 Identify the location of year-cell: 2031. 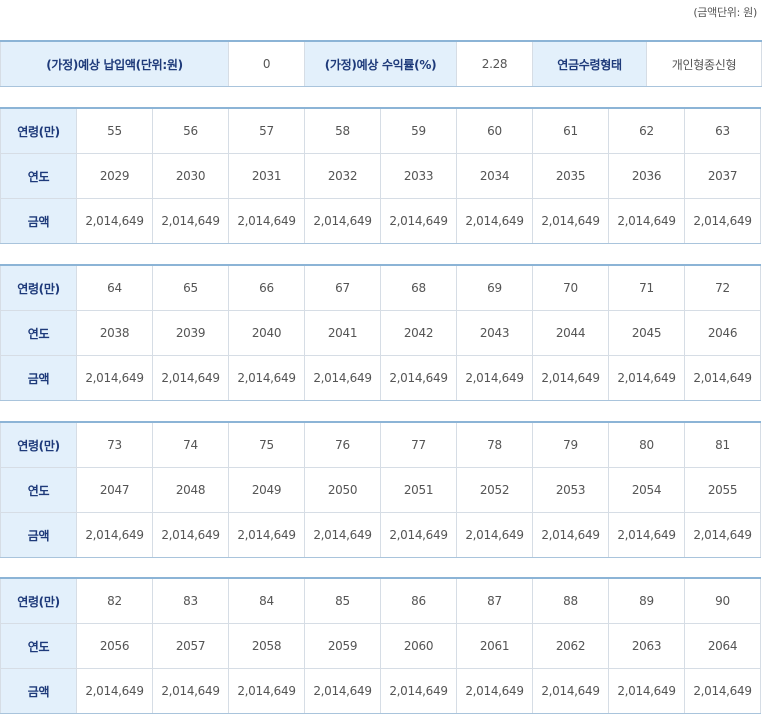
(266, 176).